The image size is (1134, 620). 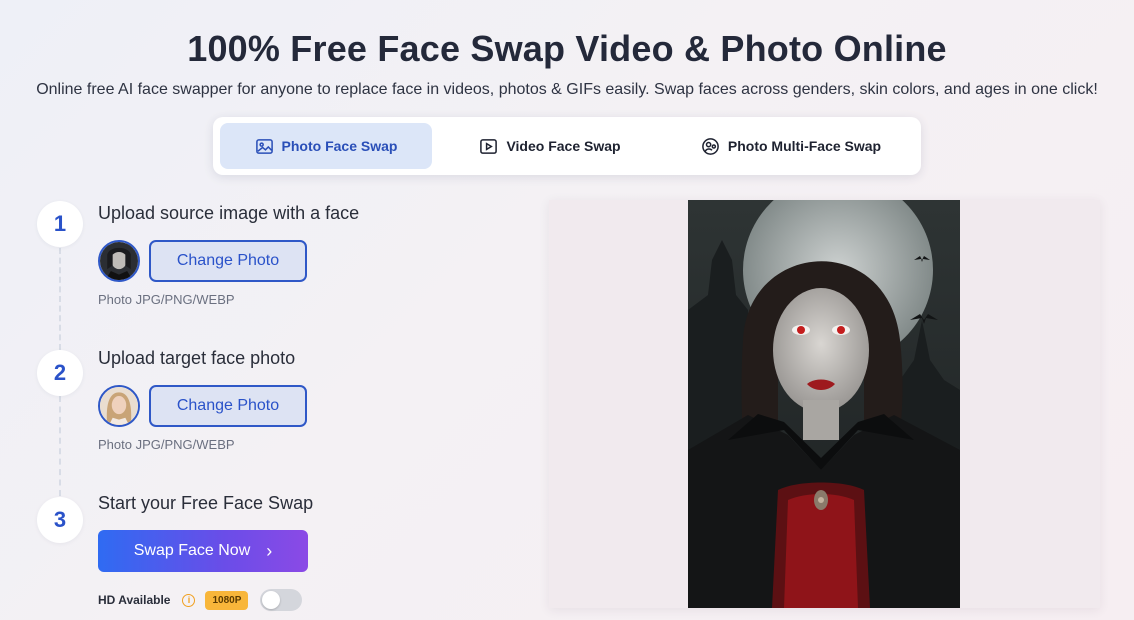 I want to click on hd-option-row: HD Available i 1080P, so click(x=200, y=600).